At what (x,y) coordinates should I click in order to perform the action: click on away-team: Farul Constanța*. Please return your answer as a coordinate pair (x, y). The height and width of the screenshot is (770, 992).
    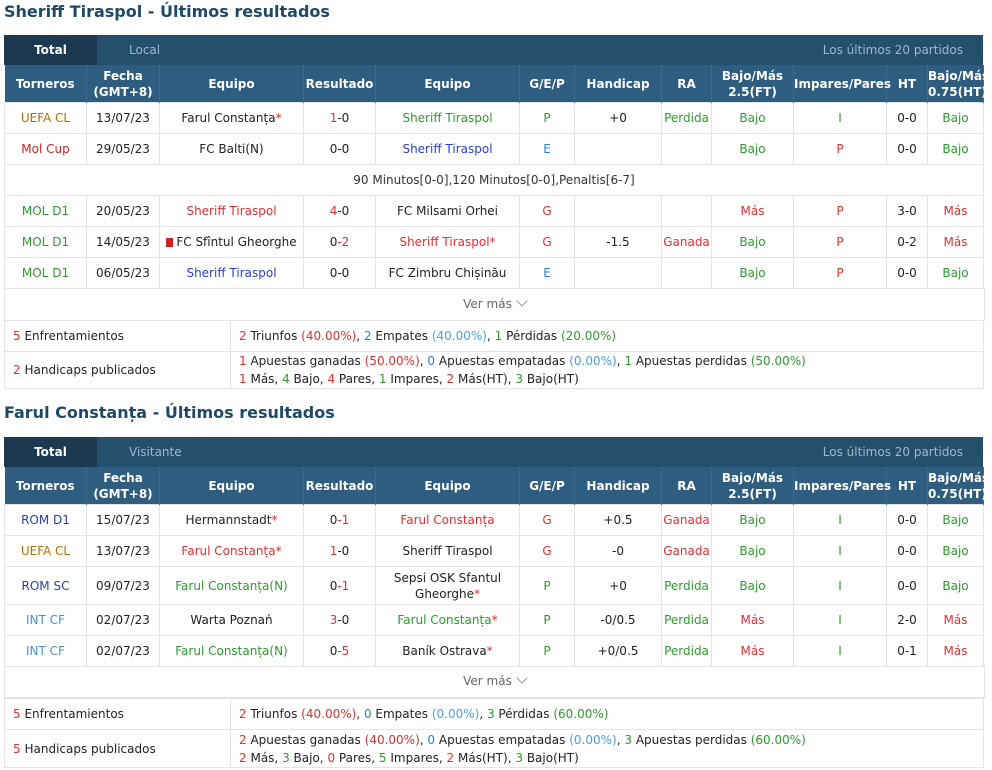
    Looking at the image, I should click on (447, 620).